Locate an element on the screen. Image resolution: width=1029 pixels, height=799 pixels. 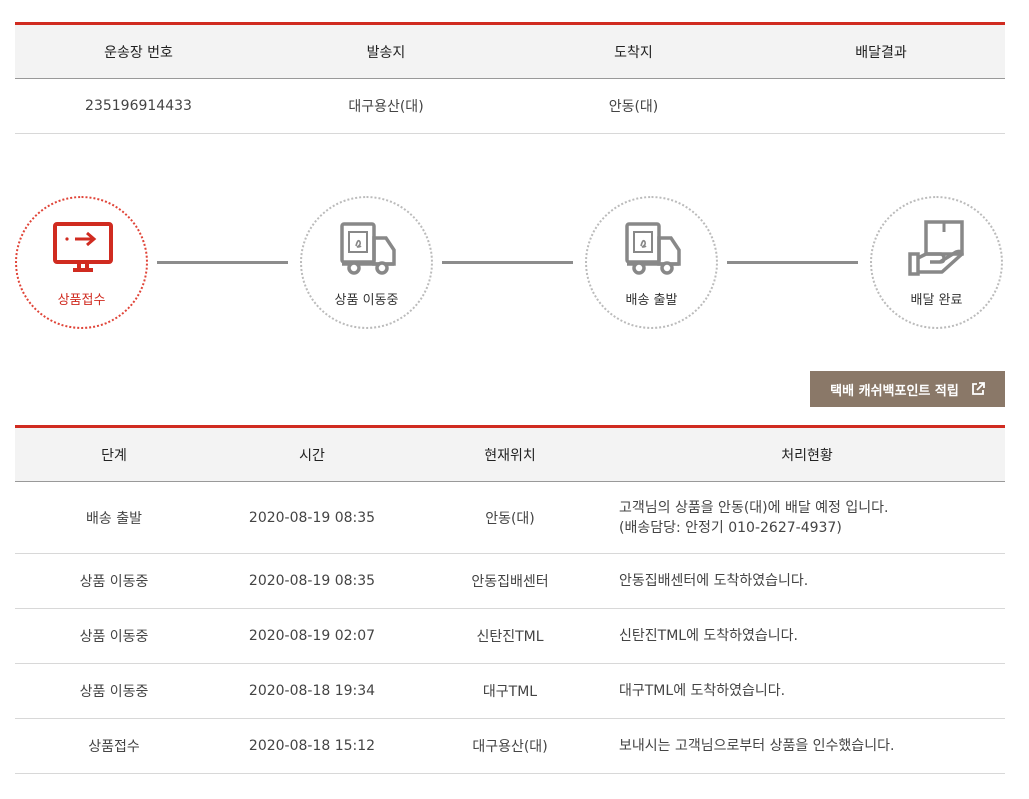
header-delivery-result: 배달결과 is located at coordinates (881, 51).